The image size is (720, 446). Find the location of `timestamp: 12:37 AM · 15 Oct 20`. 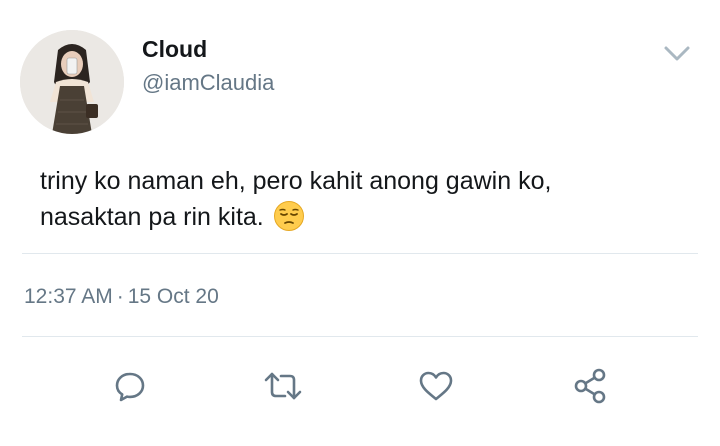

timestamp: 12:37 AM · 15 Oct 20 is located at coordinates (121, 297).